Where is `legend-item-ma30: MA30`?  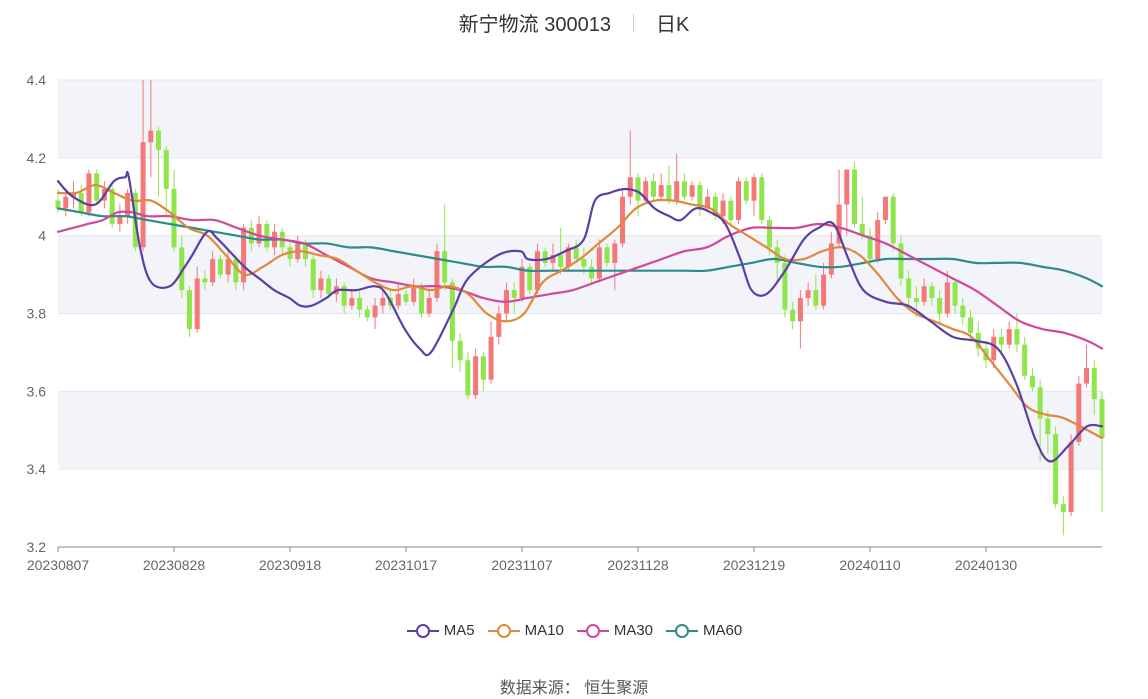 legend-item-ma30: MA30 is located at coordinates (614, 630).